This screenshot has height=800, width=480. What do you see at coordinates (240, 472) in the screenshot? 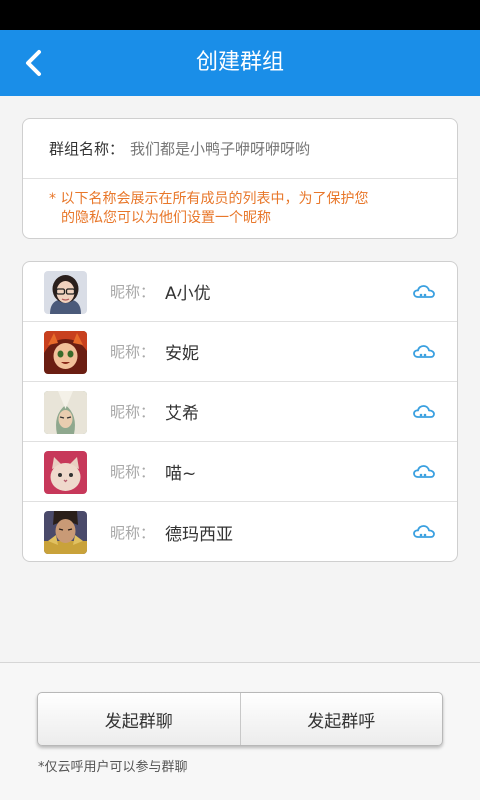
I see `member-row: 昵称： 喵~` at bounding box center [240, 472].